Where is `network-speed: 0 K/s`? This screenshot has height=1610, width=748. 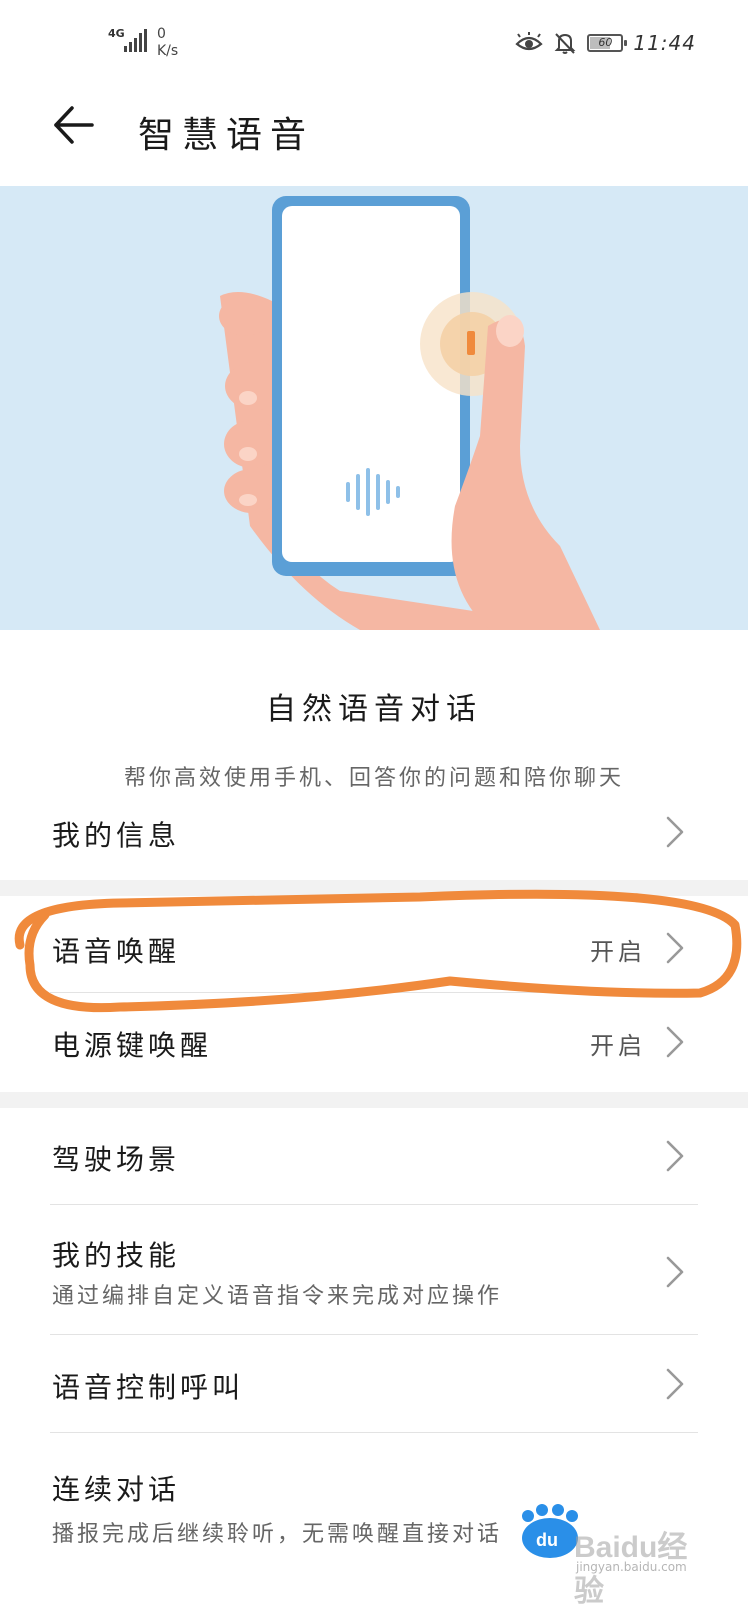 network-speed: 0 K/s is located at coordinates (167, 43).